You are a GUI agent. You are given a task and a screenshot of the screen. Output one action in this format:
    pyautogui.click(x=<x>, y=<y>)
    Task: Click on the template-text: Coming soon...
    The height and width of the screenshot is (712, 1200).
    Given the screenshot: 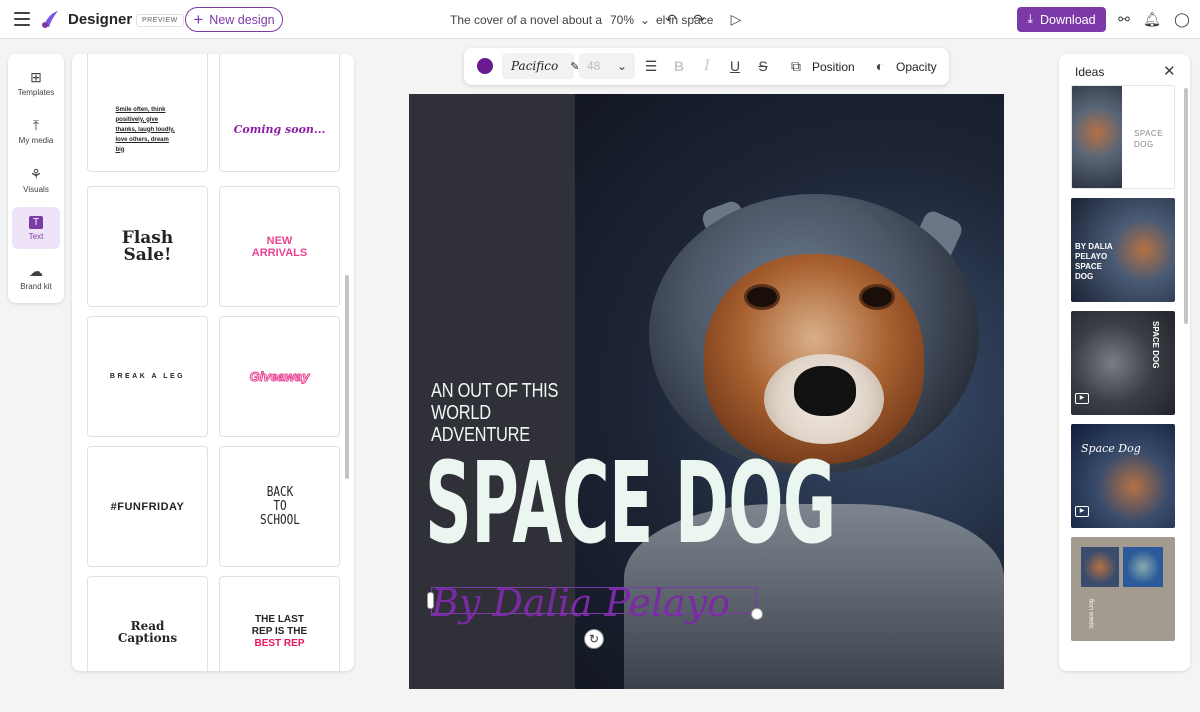 What is the action you would take?
    pyautogui.click(x=279, y=129)
    